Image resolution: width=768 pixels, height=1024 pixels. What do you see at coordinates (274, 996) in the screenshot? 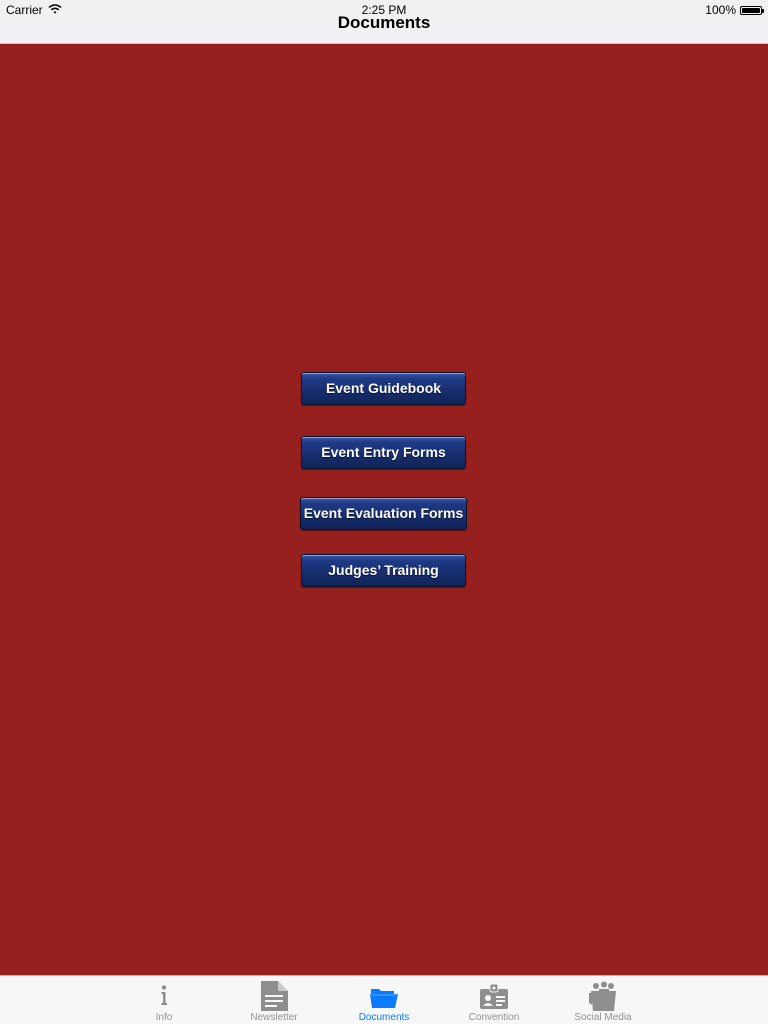
I see `document-icon` at bounding box center [274, 996].